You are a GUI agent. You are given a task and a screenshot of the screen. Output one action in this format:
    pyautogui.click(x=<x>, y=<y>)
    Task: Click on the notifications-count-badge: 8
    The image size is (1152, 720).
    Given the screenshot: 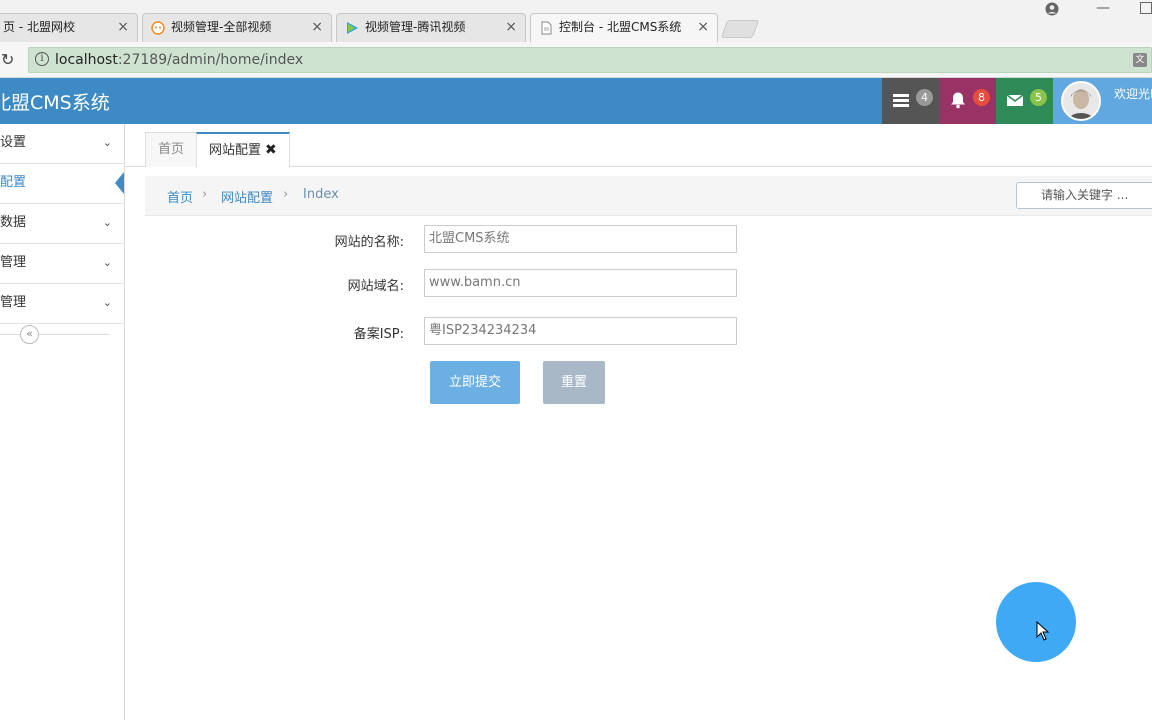 What is the action you would take?
    pyautogui.click(x=981, y=97)
    